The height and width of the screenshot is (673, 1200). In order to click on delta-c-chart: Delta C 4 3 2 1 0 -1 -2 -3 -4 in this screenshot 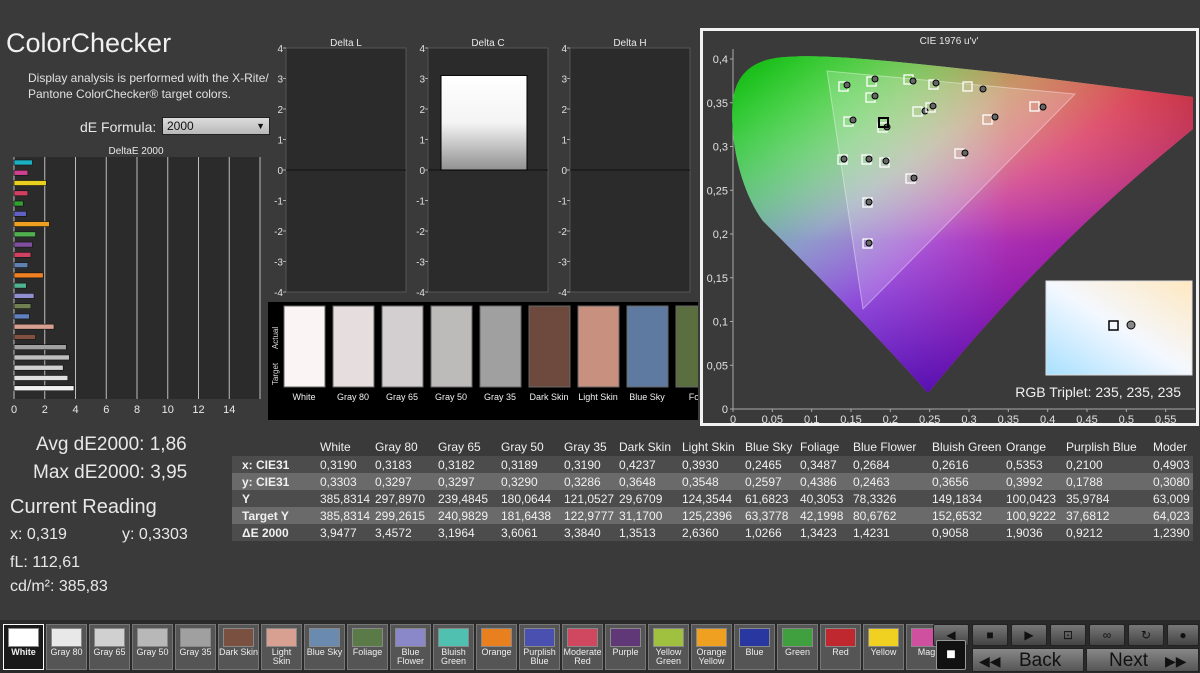, I will do `click(482, 168)`.